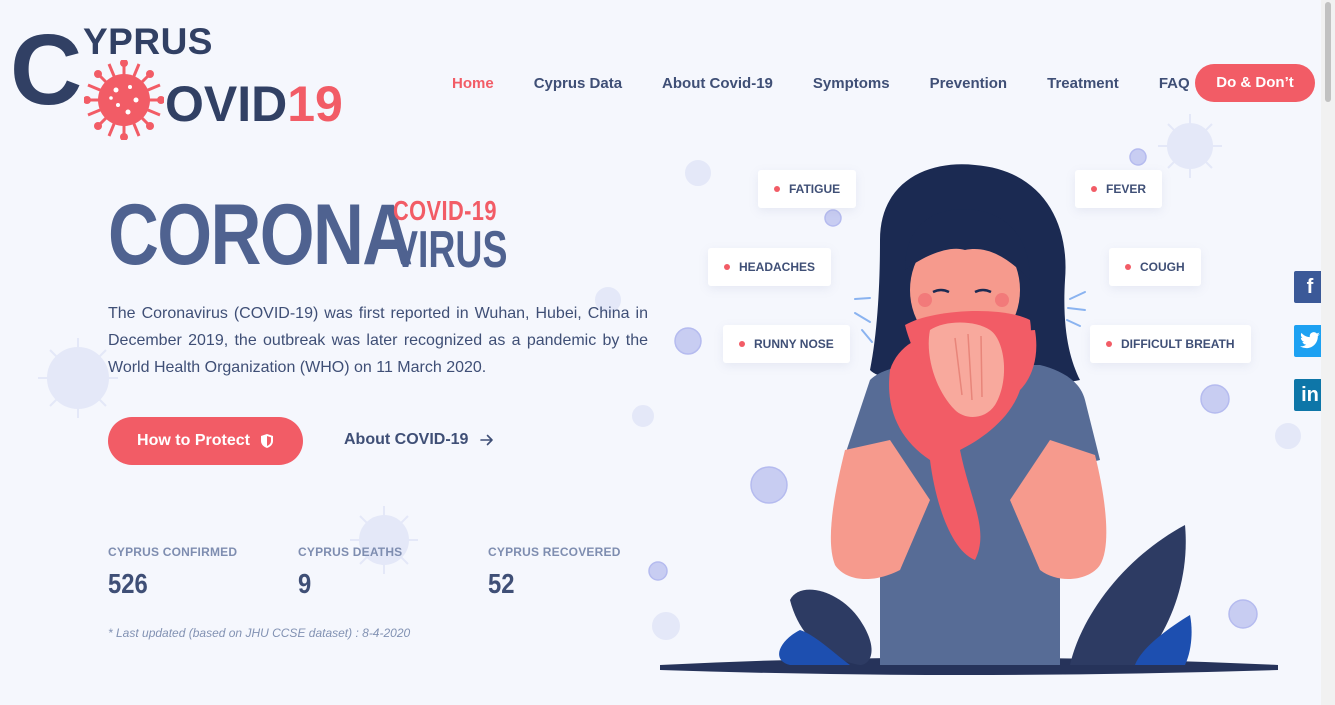  I want to click on hero-title-corona: CORONA, so click(260, 235).